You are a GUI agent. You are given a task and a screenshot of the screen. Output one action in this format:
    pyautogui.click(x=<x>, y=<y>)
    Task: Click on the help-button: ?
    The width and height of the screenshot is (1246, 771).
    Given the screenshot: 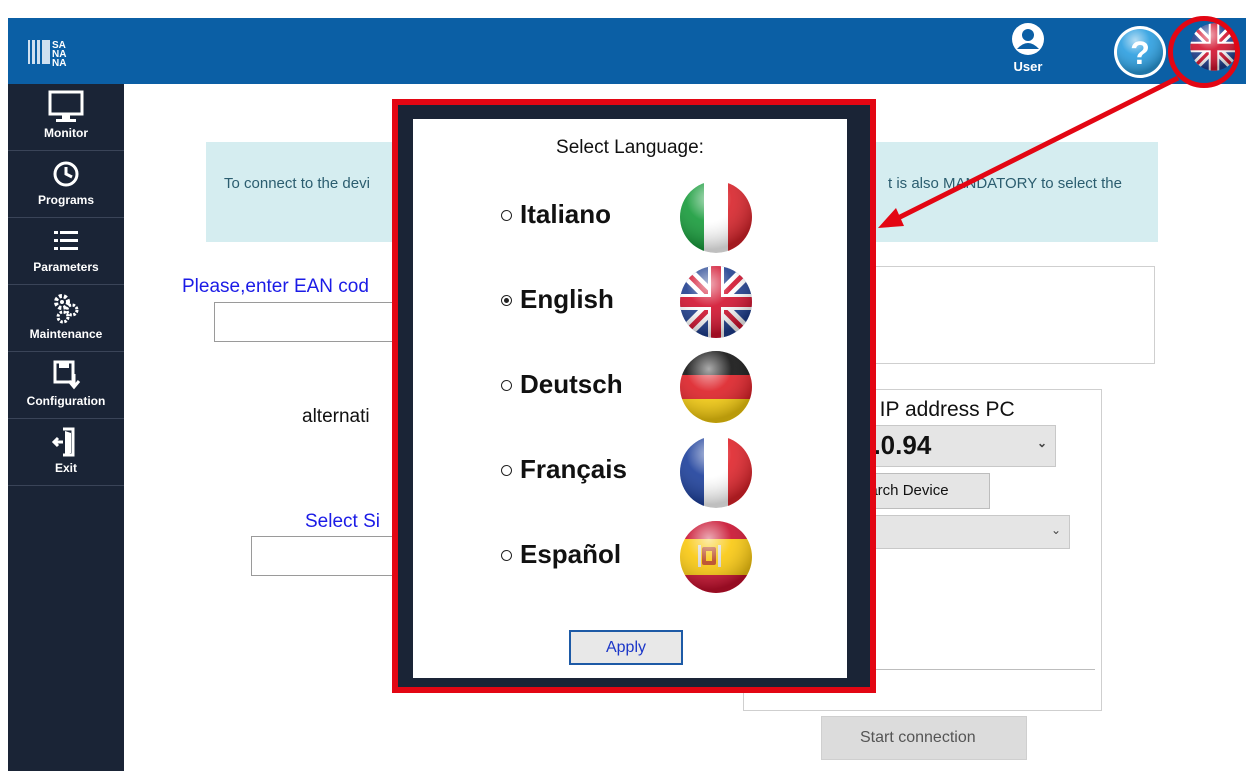 What is the action you would take?
    pyautogui.click(x=1140, y=54)
    